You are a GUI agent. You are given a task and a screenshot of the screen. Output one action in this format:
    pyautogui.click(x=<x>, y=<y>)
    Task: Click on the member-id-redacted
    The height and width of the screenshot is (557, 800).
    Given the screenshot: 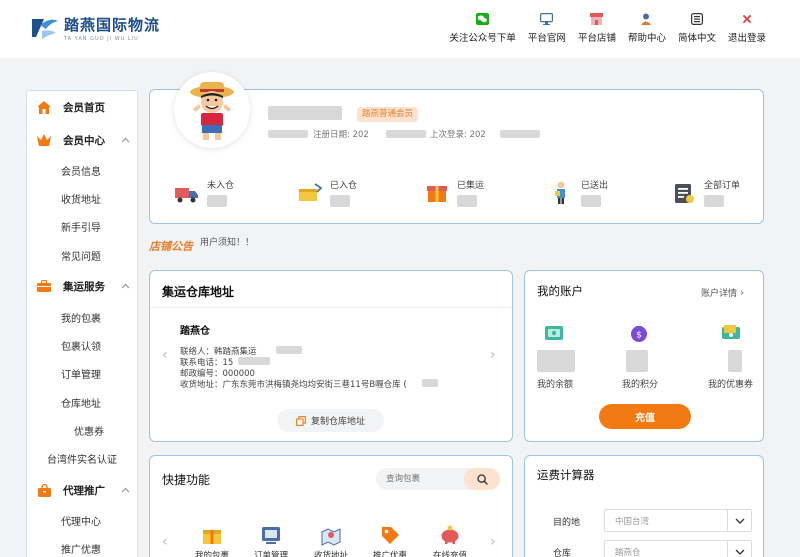 What is the action you would take?
    pyautogui.click(x=288, y=134)
    